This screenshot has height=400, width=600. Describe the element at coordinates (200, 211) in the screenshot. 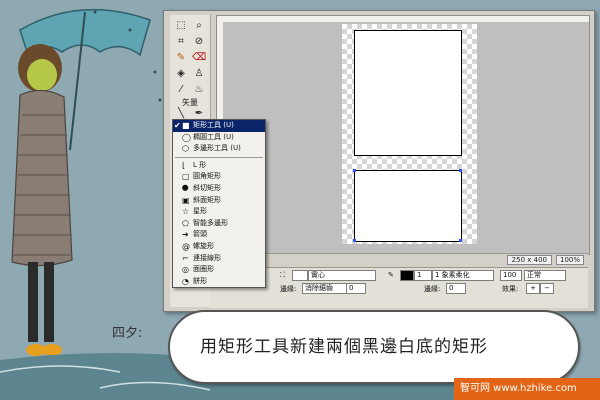

I see `menu-item-label: 星形` at that location.